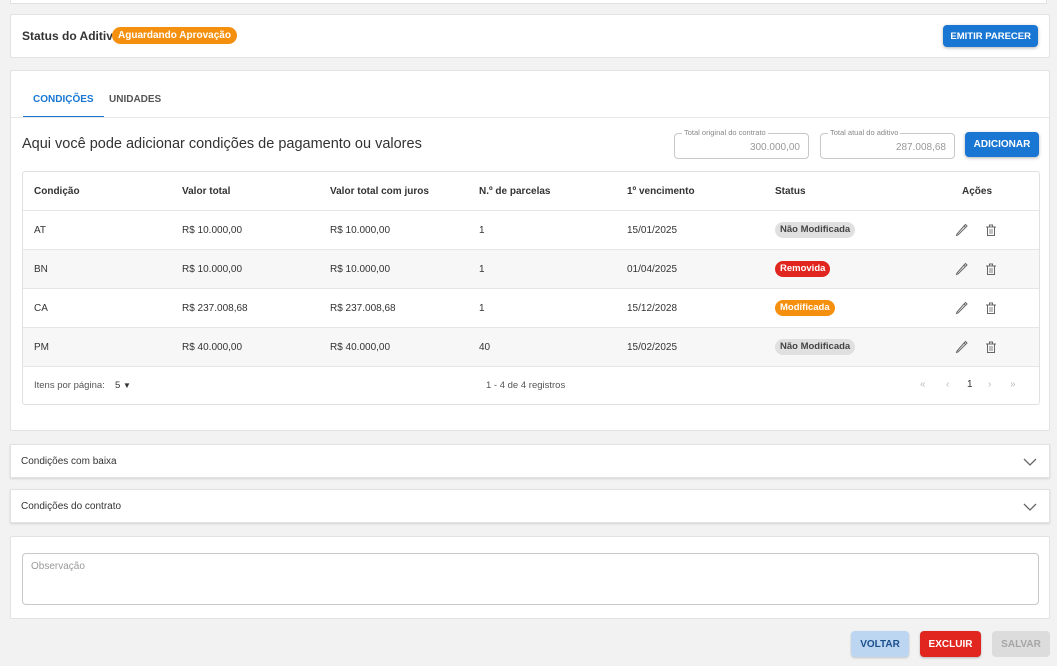 This screenshot has width=1057, height=666. I want to click on cell-condicao: CA, so click(41, 308).